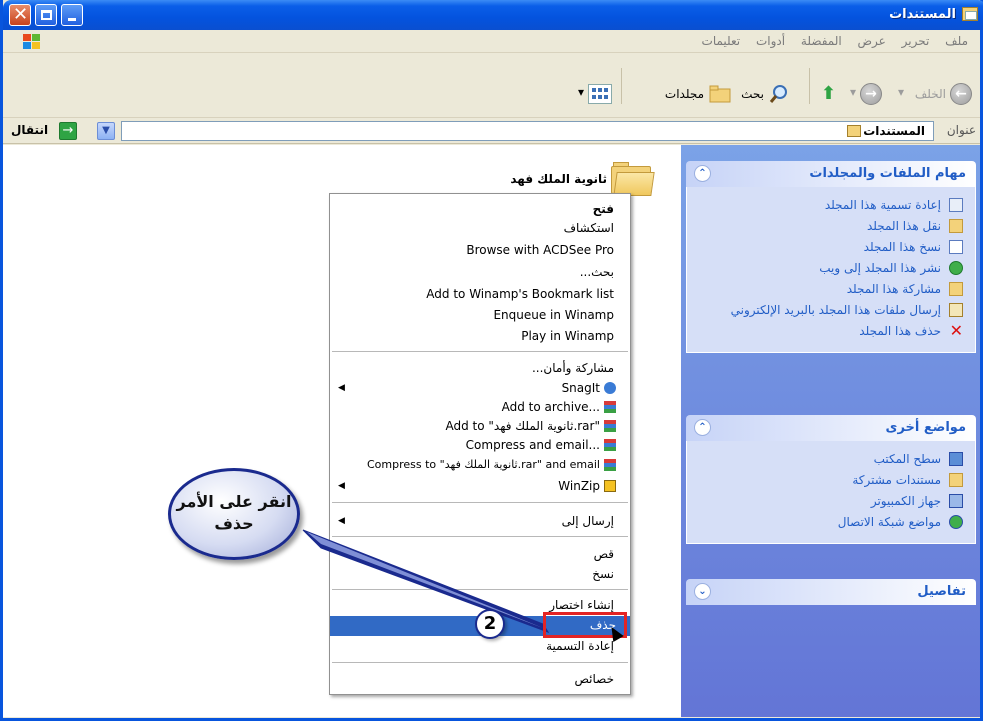  I want to click on details-header: تفاصيل ⌄, so click(831, 592).